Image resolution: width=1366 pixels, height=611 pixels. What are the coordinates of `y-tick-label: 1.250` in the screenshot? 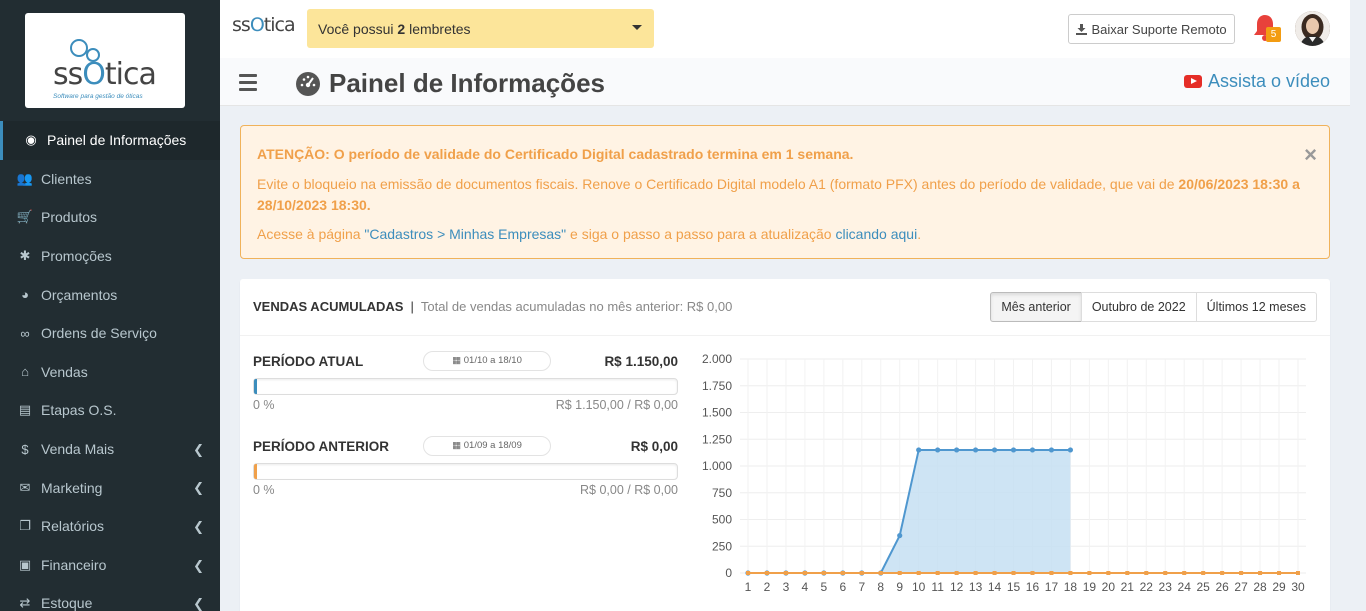 It's located at (717, 439).